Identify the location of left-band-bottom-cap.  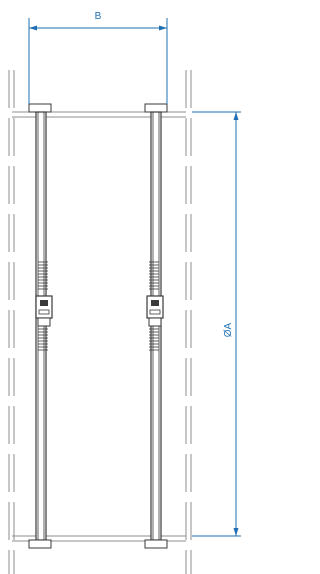
(40, 544).